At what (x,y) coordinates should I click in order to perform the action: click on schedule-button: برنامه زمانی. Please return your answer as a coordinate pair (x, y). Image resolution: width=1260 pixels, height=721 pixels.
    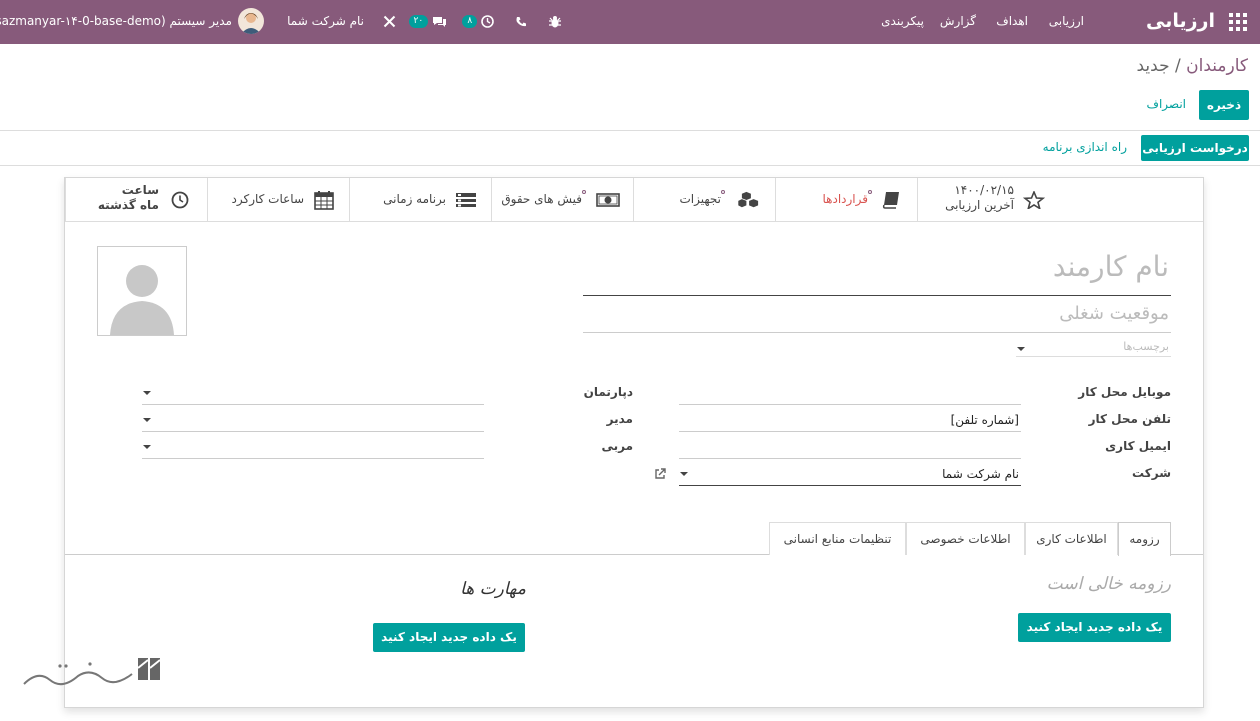
    Looking at the image, I should click on (420, 200).